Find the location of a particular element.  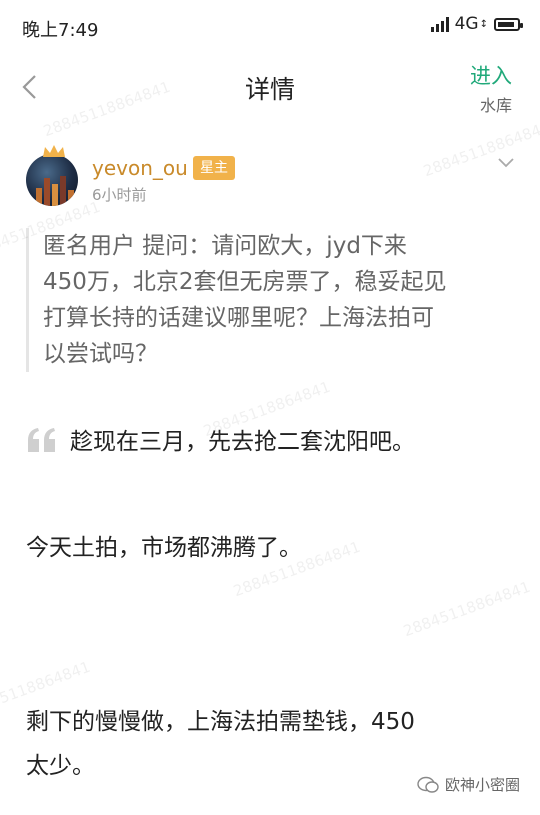

username: yevon_ou is located at coordinates (140, 168).